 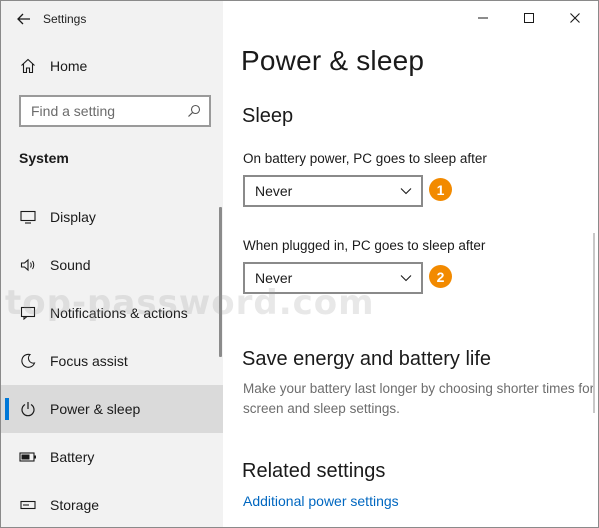 What do you see at coordinates (89, 361) in the screenshot?
I see `sidebar-item-label: Focus assist` at bounding box center [89, 361].